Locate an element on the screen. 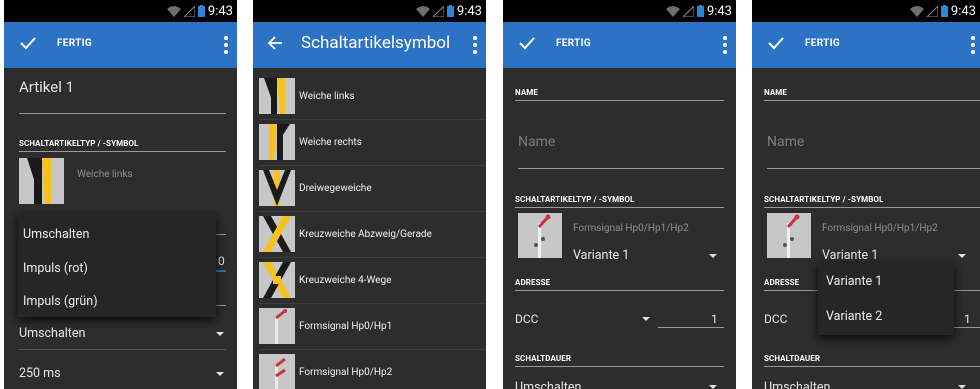 Image resolution: width=980 pixels, height=389 pixels. list-item: Weiche rechts is located at coordinates (369, 143).